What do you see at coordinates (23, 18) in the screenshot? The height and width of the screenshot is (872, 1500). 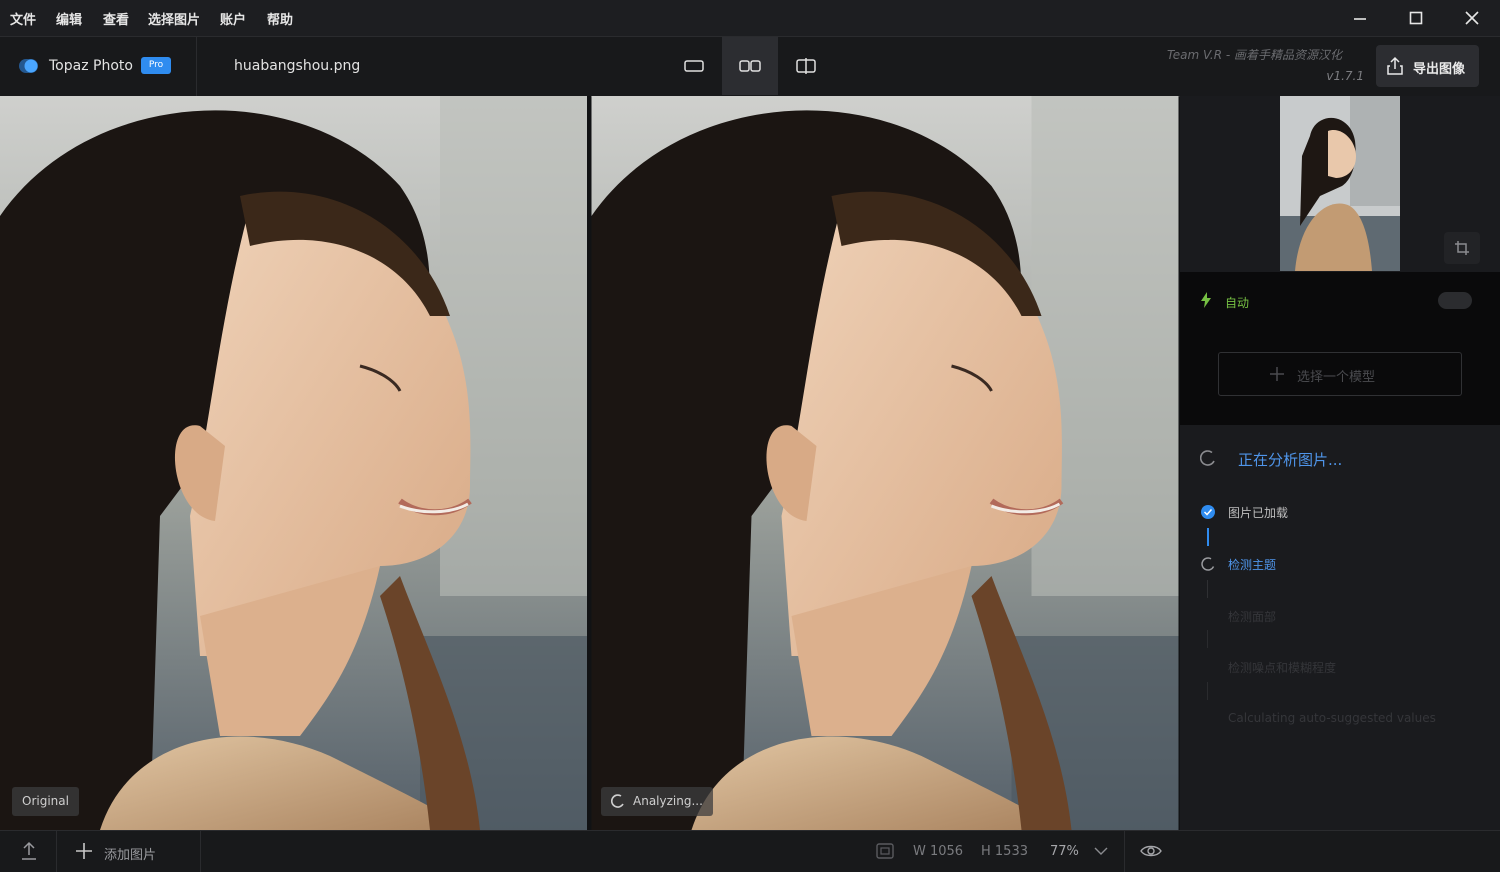 I see `menu-file: 文件` at bounding box center [23, 18].